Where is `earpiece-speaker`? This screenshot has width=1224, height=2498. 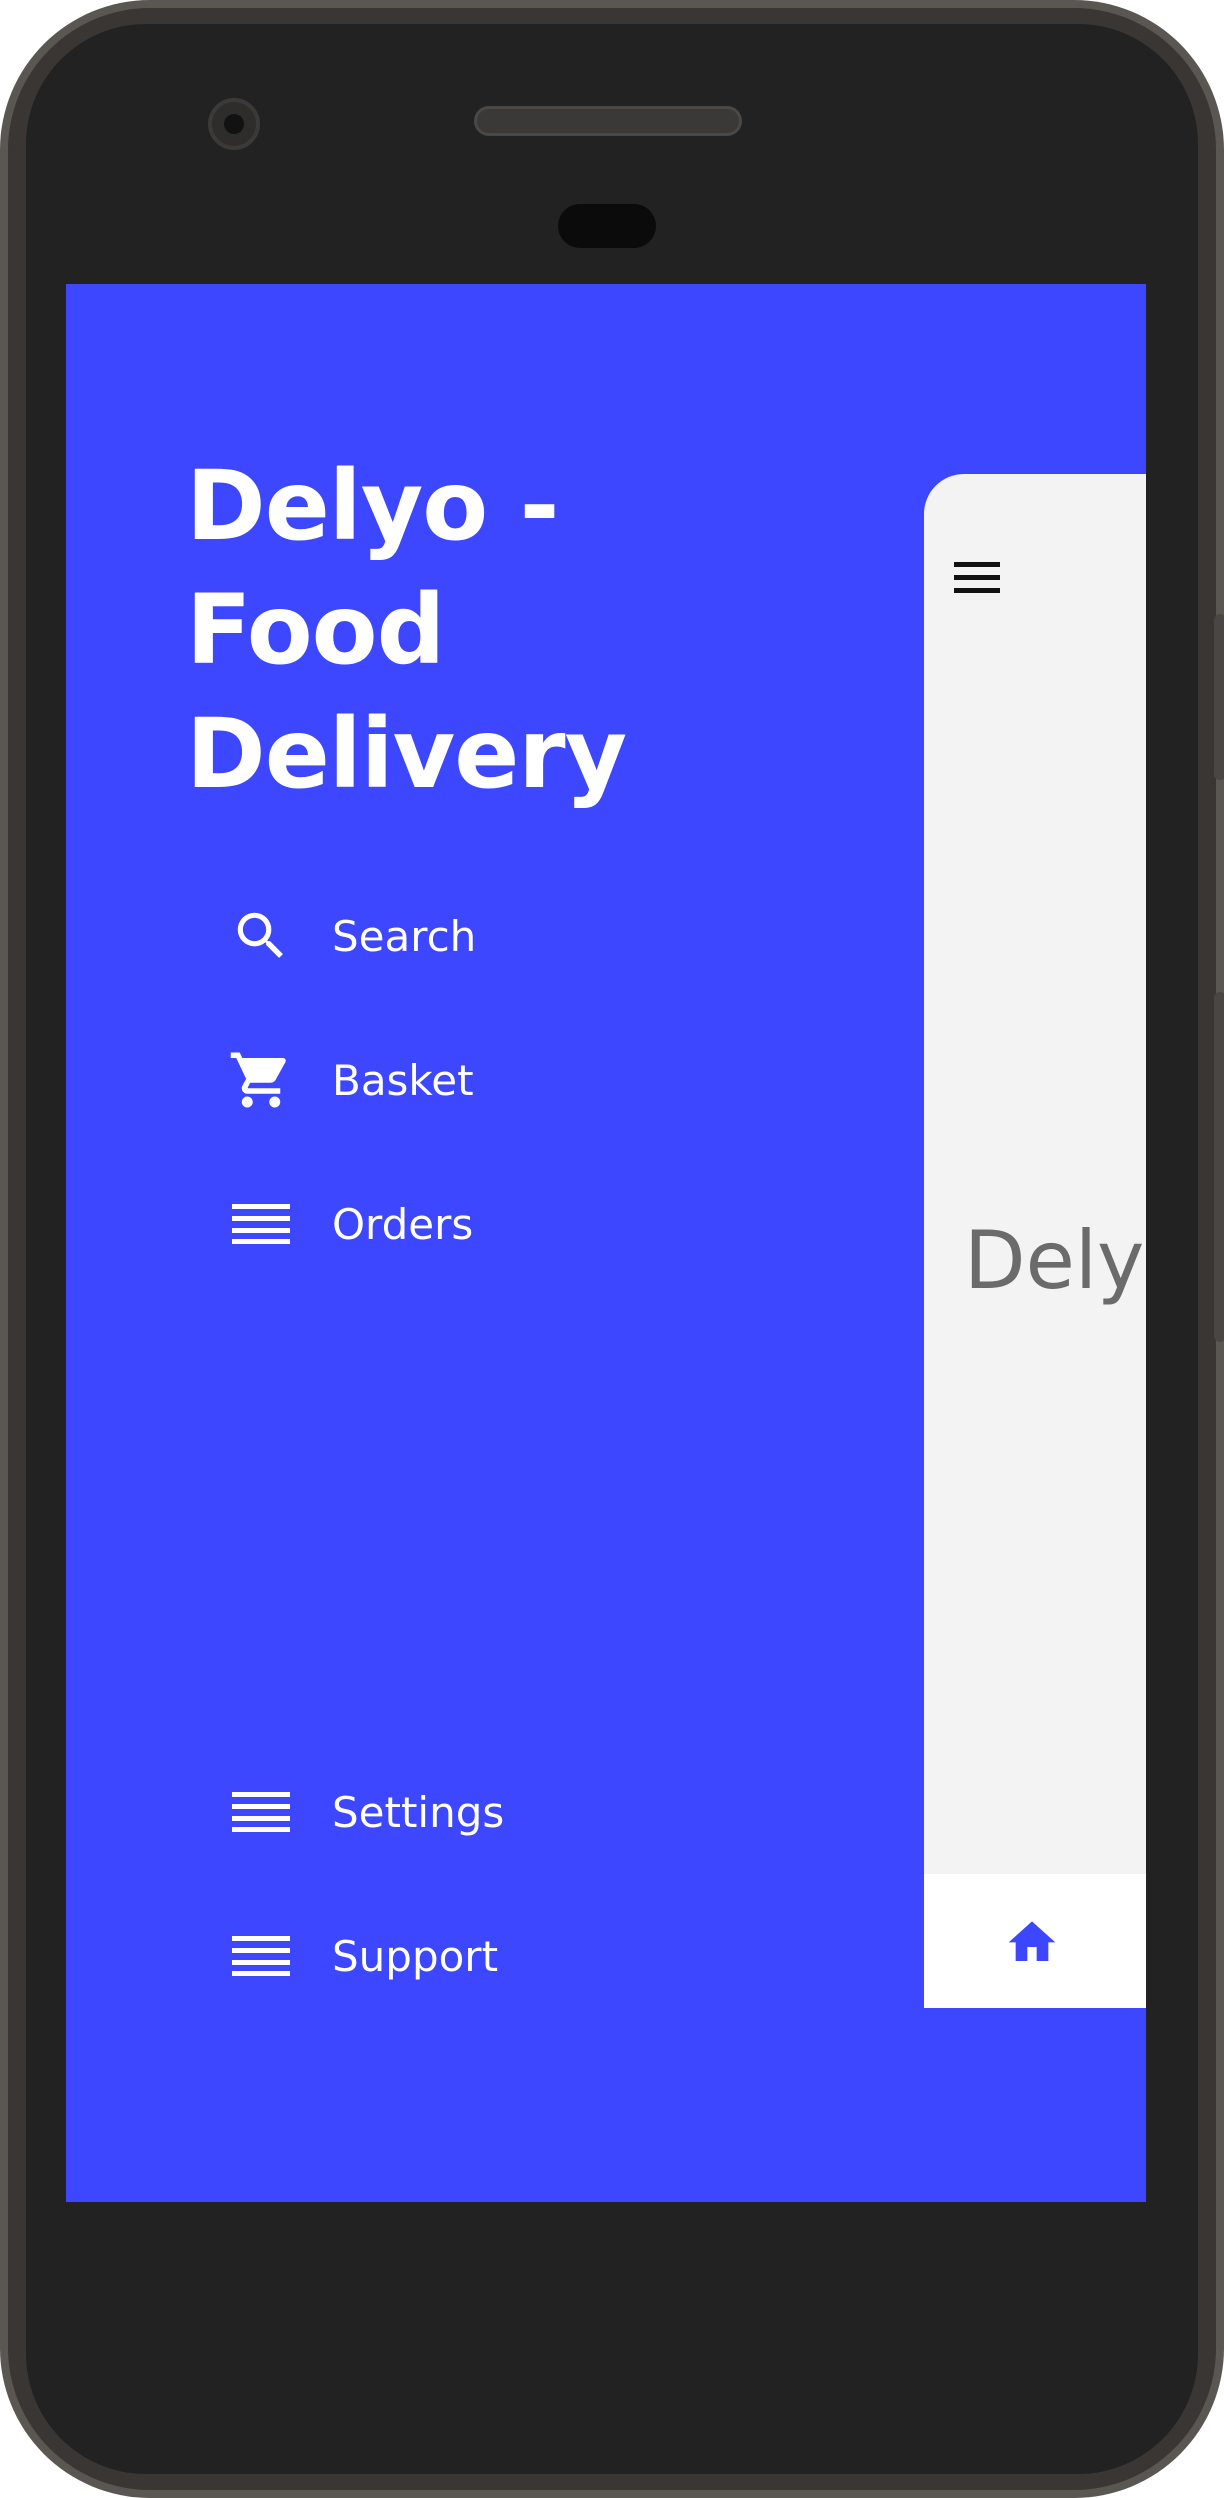 earpiece-speaker is located at coordinates (608, 121).